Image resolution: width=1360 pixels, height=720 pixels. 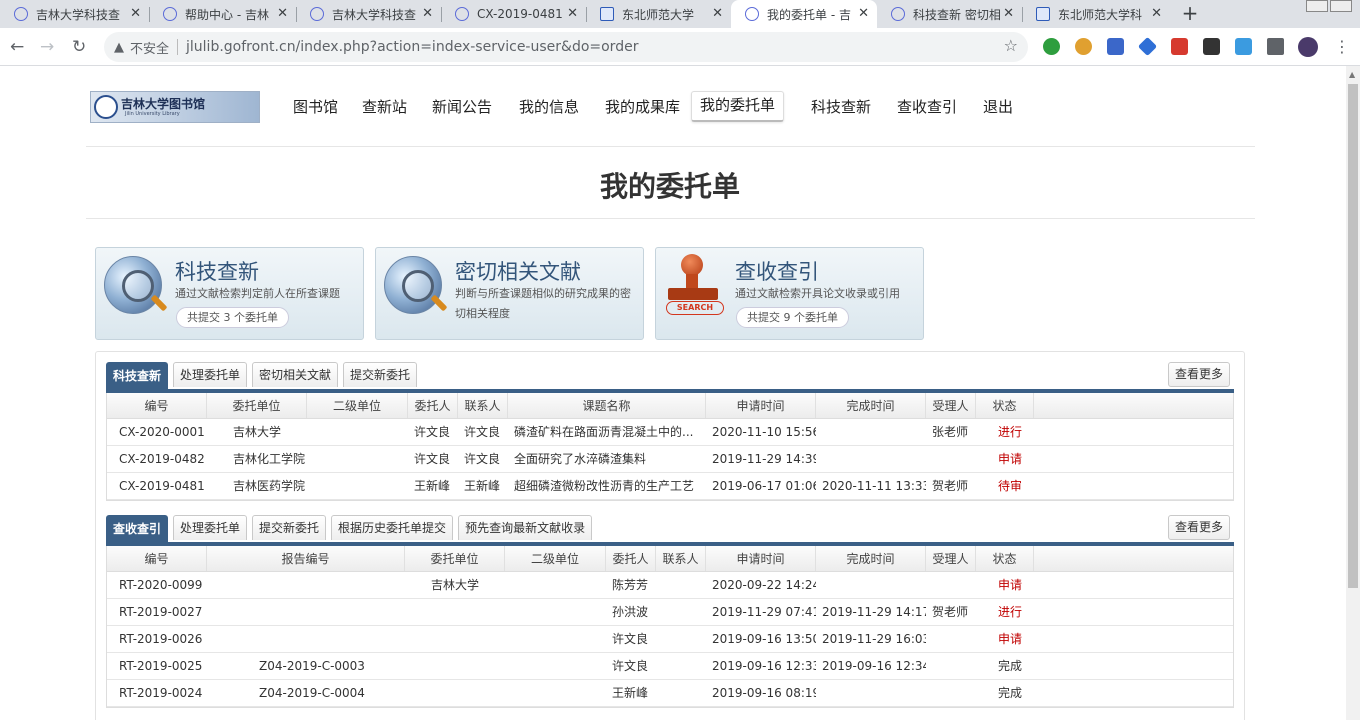 What do you see at coordinates (137, 528) in the screenshot?
I see `section-tab: 查收查引` at bounding box center [137, 528].